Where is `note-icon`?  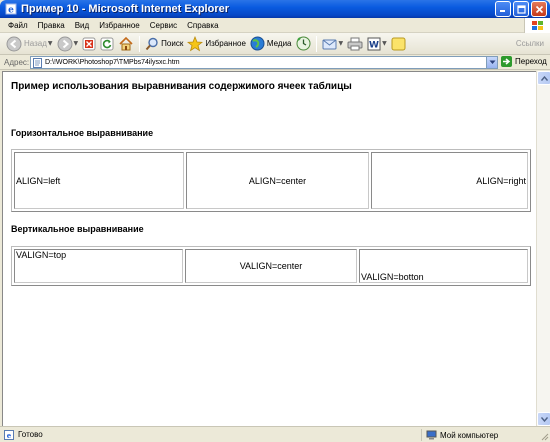
note-icon is located at coordinates (398, 43).